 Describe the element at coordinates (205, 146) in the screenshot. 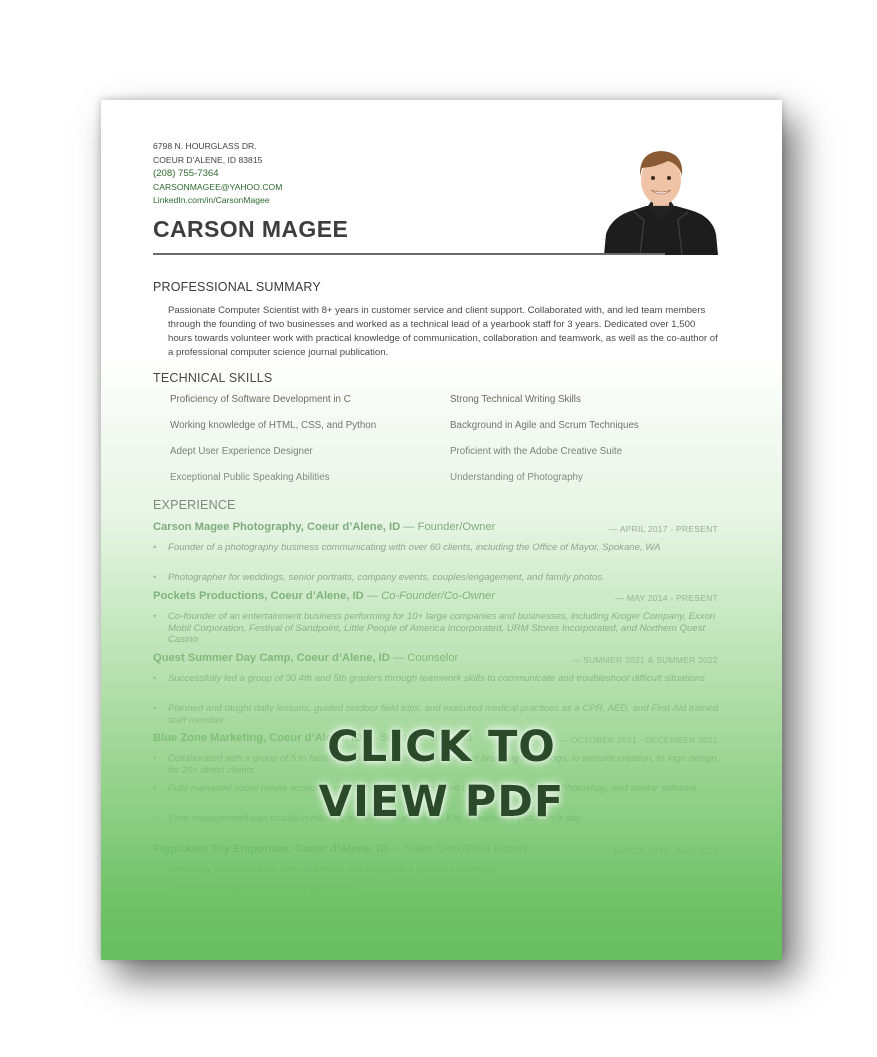

I see `address-line-1: 6798 N. HOURGLASS DR.` at that location.